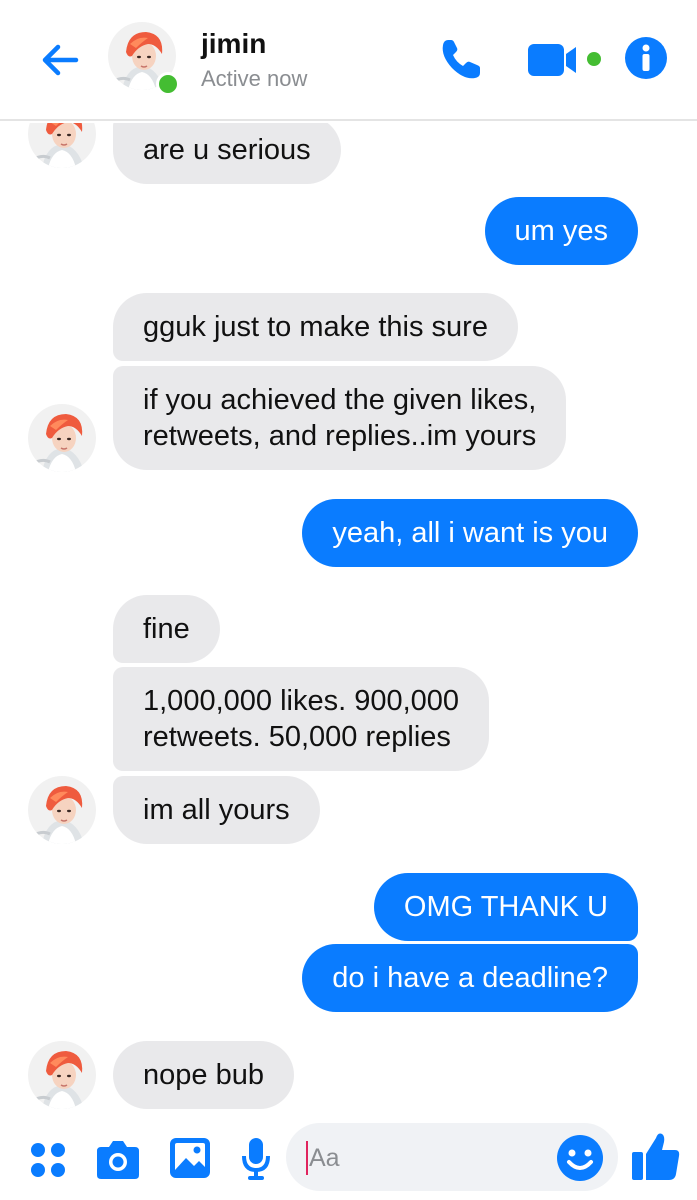 This screenshot has height=1200, width=697. I want to click on microphone-icon, so click(256, 1159).